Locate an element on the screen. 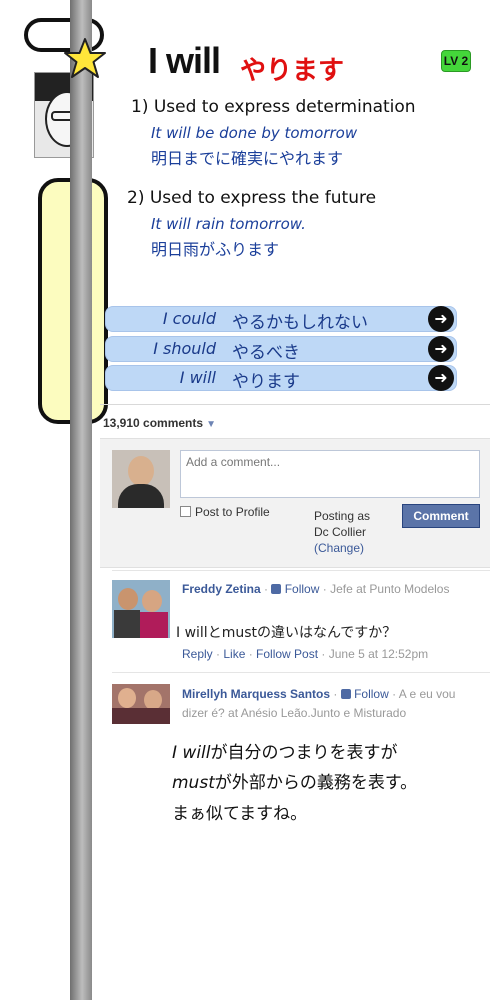 The height and width of the screenshot is (1000, 500). usage-example-jp-1: 明日までに確実にやれます is located at coordinates (247, 158).